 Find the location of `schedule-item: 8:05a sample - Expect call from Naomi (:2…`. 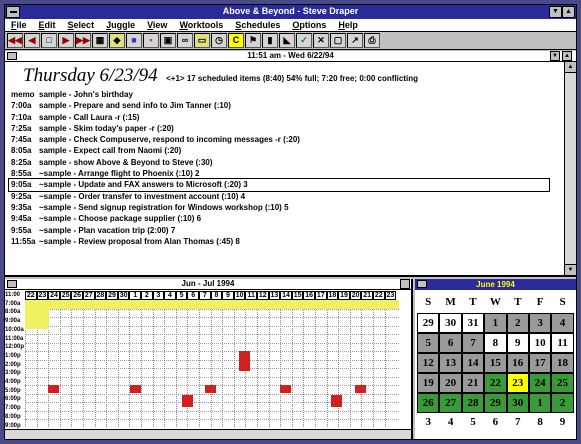

schedule-item: 8:05a sample - Expect call from Naomi (:2… is located at coordinates (286, 150).